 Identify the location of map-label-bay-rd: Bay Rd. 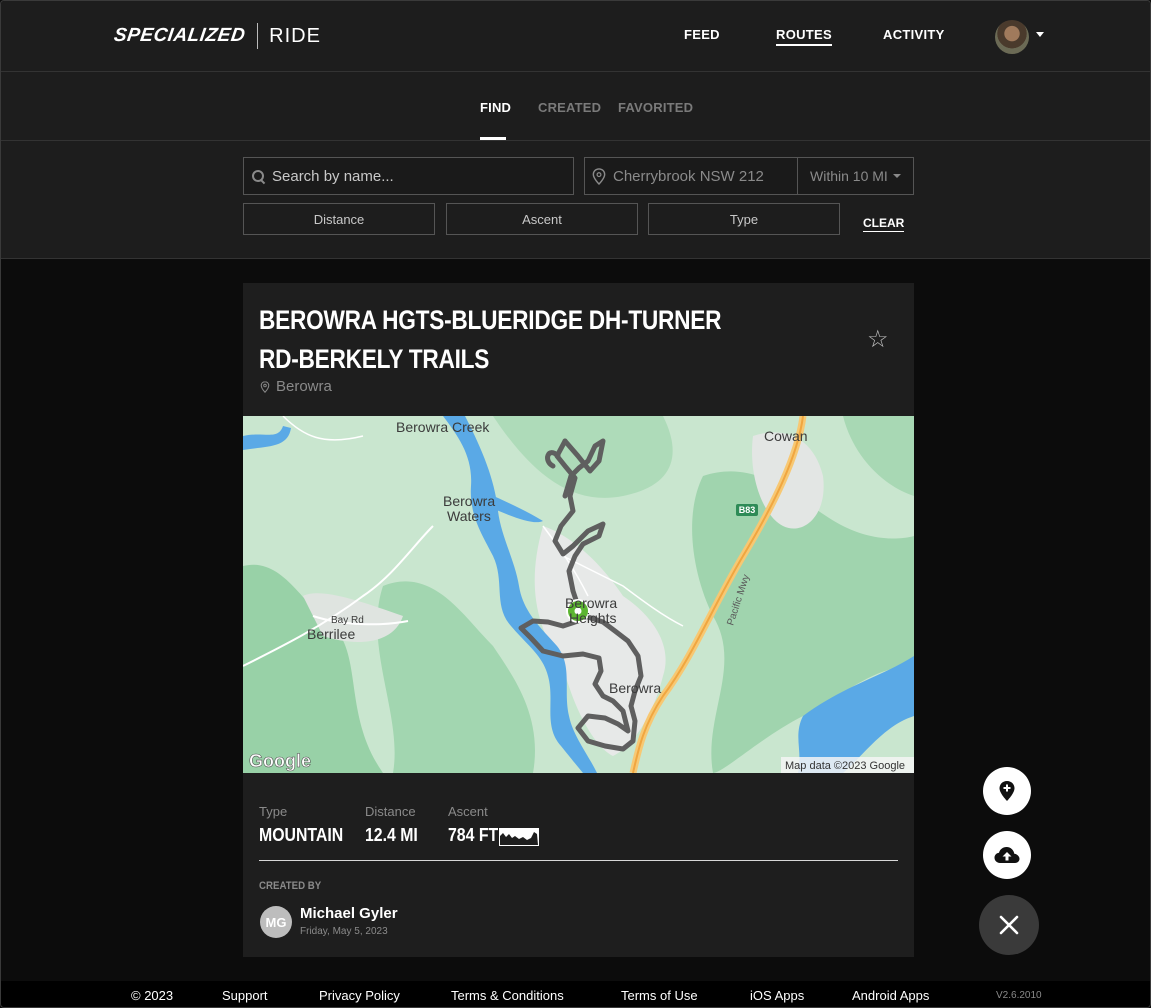
(347, 620).